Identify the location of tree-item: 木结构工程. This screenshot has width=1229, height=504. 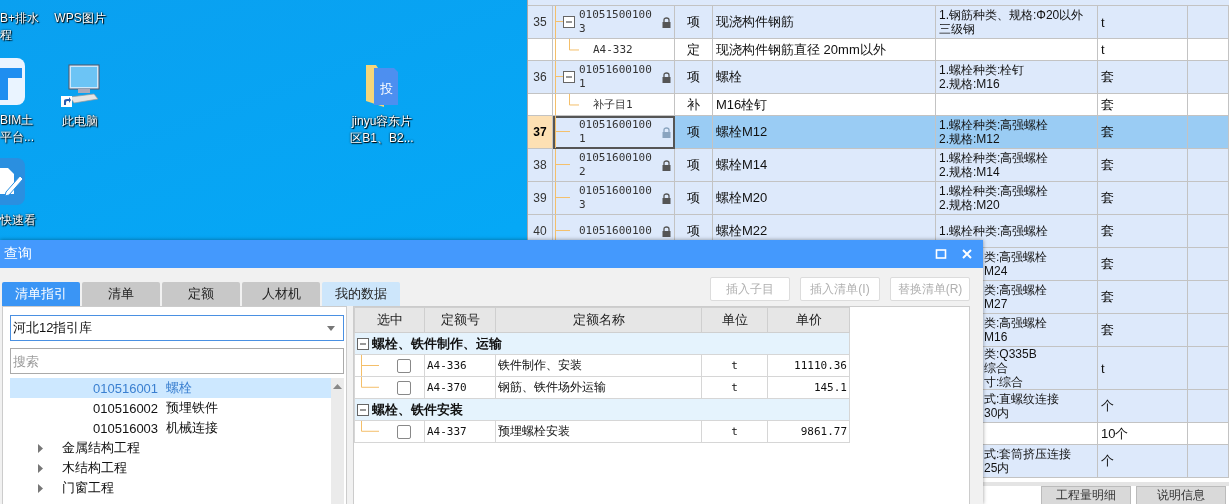
(170, 468).